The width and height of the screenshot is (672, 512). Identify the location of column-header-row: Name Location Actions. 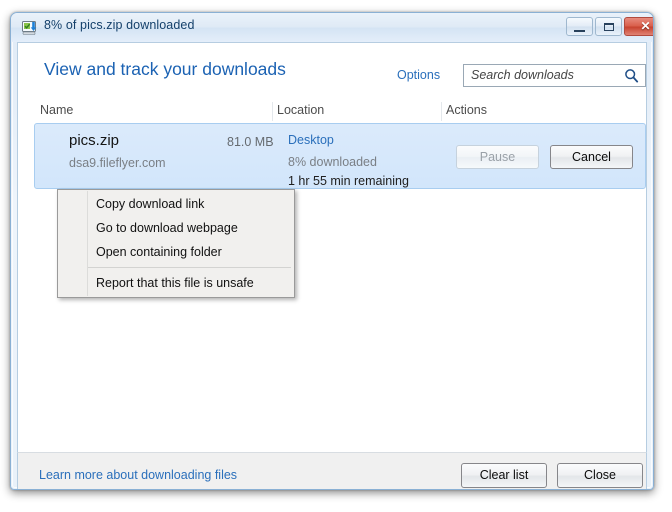
(340, 112).